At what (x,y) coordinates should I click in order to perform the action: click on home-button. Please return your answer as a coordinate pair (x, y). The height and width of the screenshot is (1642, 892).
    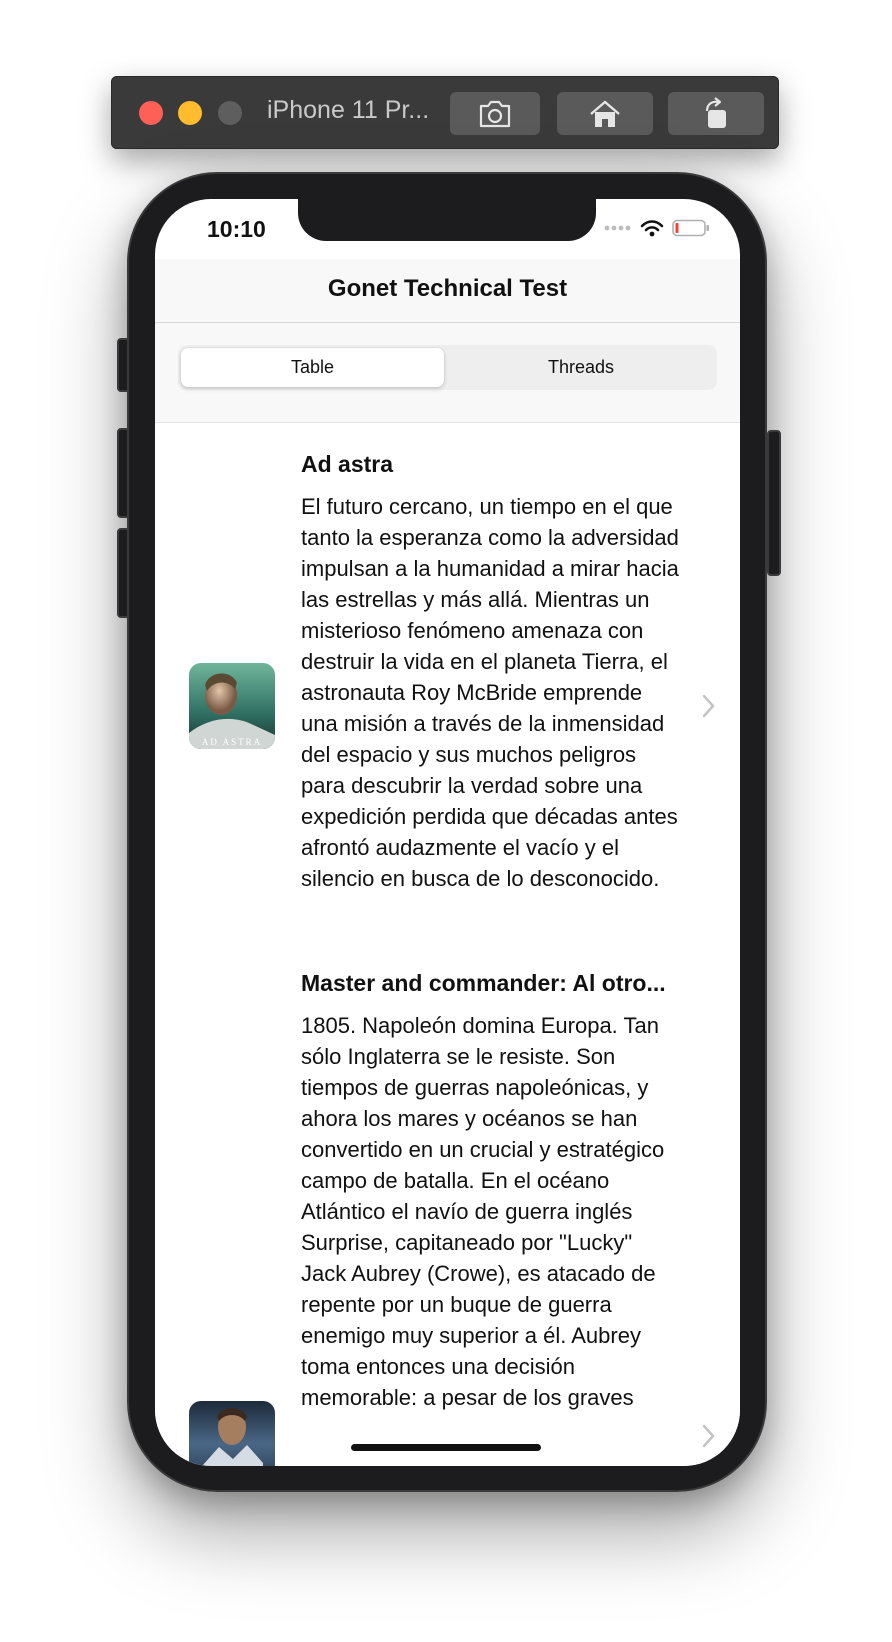
    Looking at the image, I should click on (605, 113).